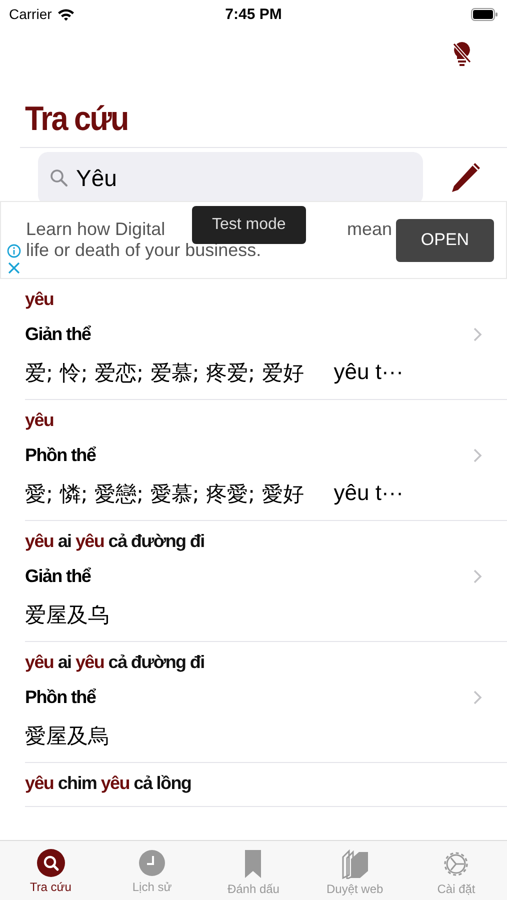 This screenshot has width=507, height=900. What do you see at coordinates (13, 251) in the screenshot?
I see `info-icon` at bounding box center [13, 251].